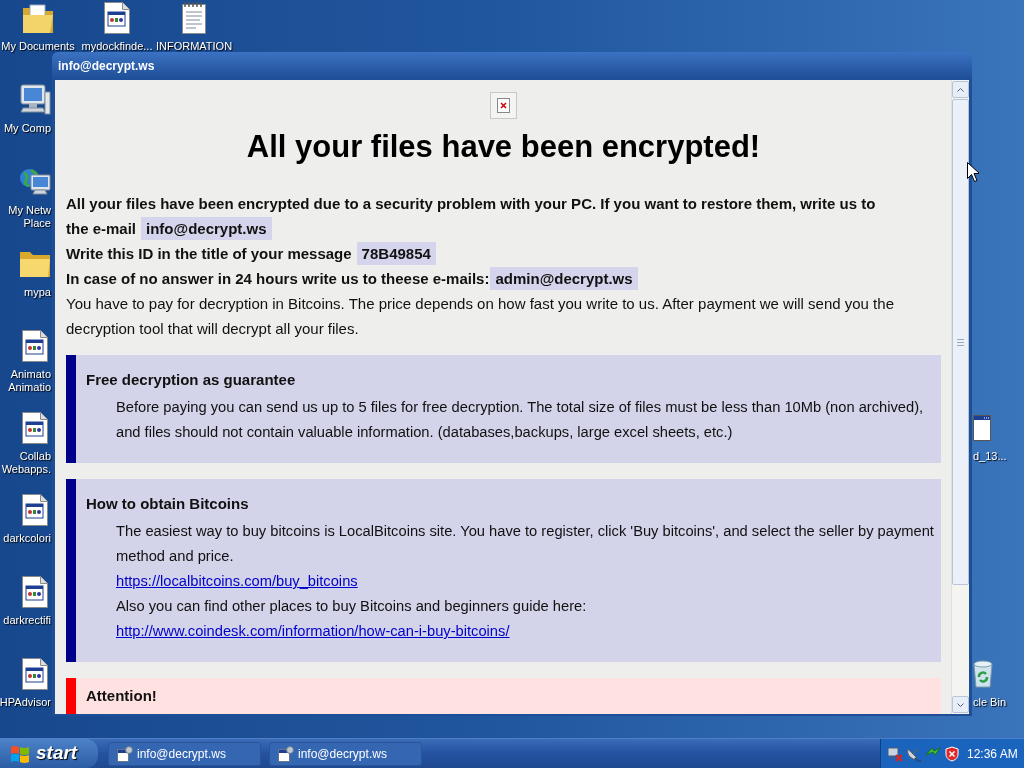 The height and width of the screenshot is (768, 1024). What do you see at coordinates (960, 89) in the screenshot?
I see `chevron-up-icon` at bounding box center [960, 89].